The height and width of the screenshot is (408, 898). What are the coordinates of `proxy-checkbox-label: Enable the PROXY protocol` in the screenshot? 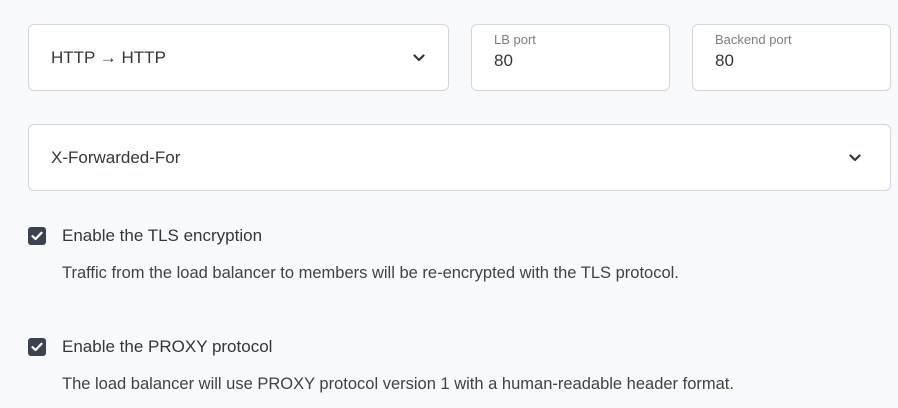 It's located at (167, 346).